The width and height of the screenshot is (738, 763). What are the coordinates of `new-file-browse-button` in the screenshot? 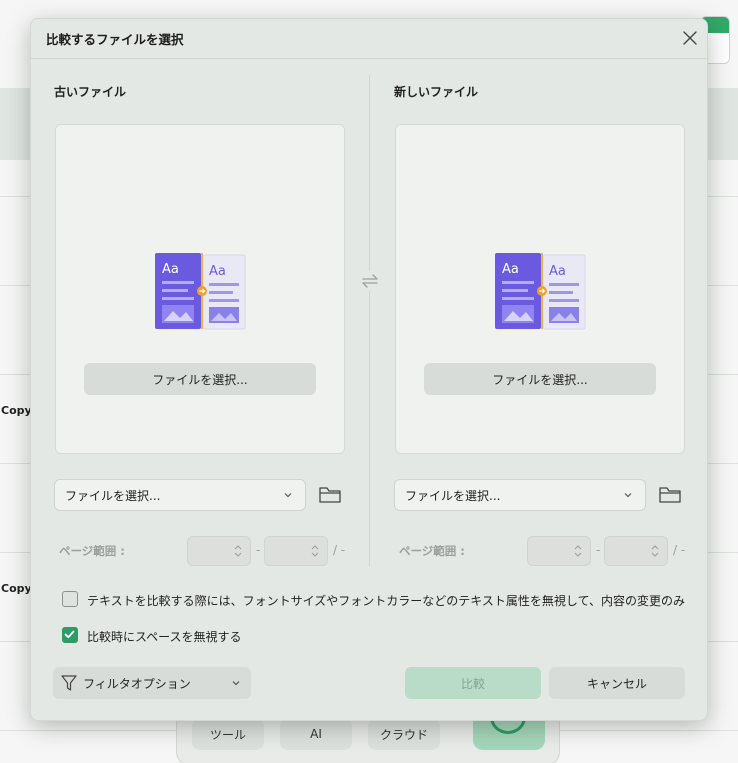 It's located at (670, 495).